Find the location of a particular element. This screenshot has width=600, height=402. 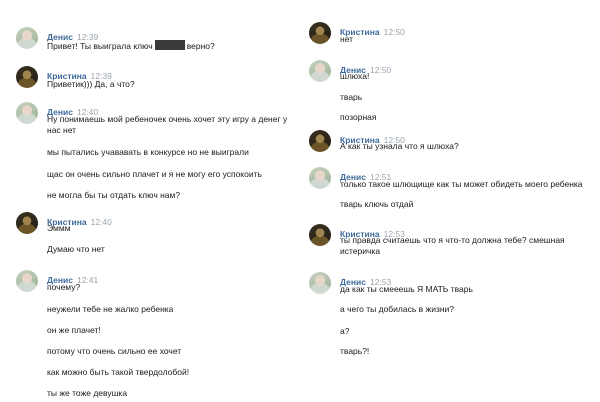

message-text: да как ты смееешь Я МАТЬ тварь is located at coordinates (406, 289).